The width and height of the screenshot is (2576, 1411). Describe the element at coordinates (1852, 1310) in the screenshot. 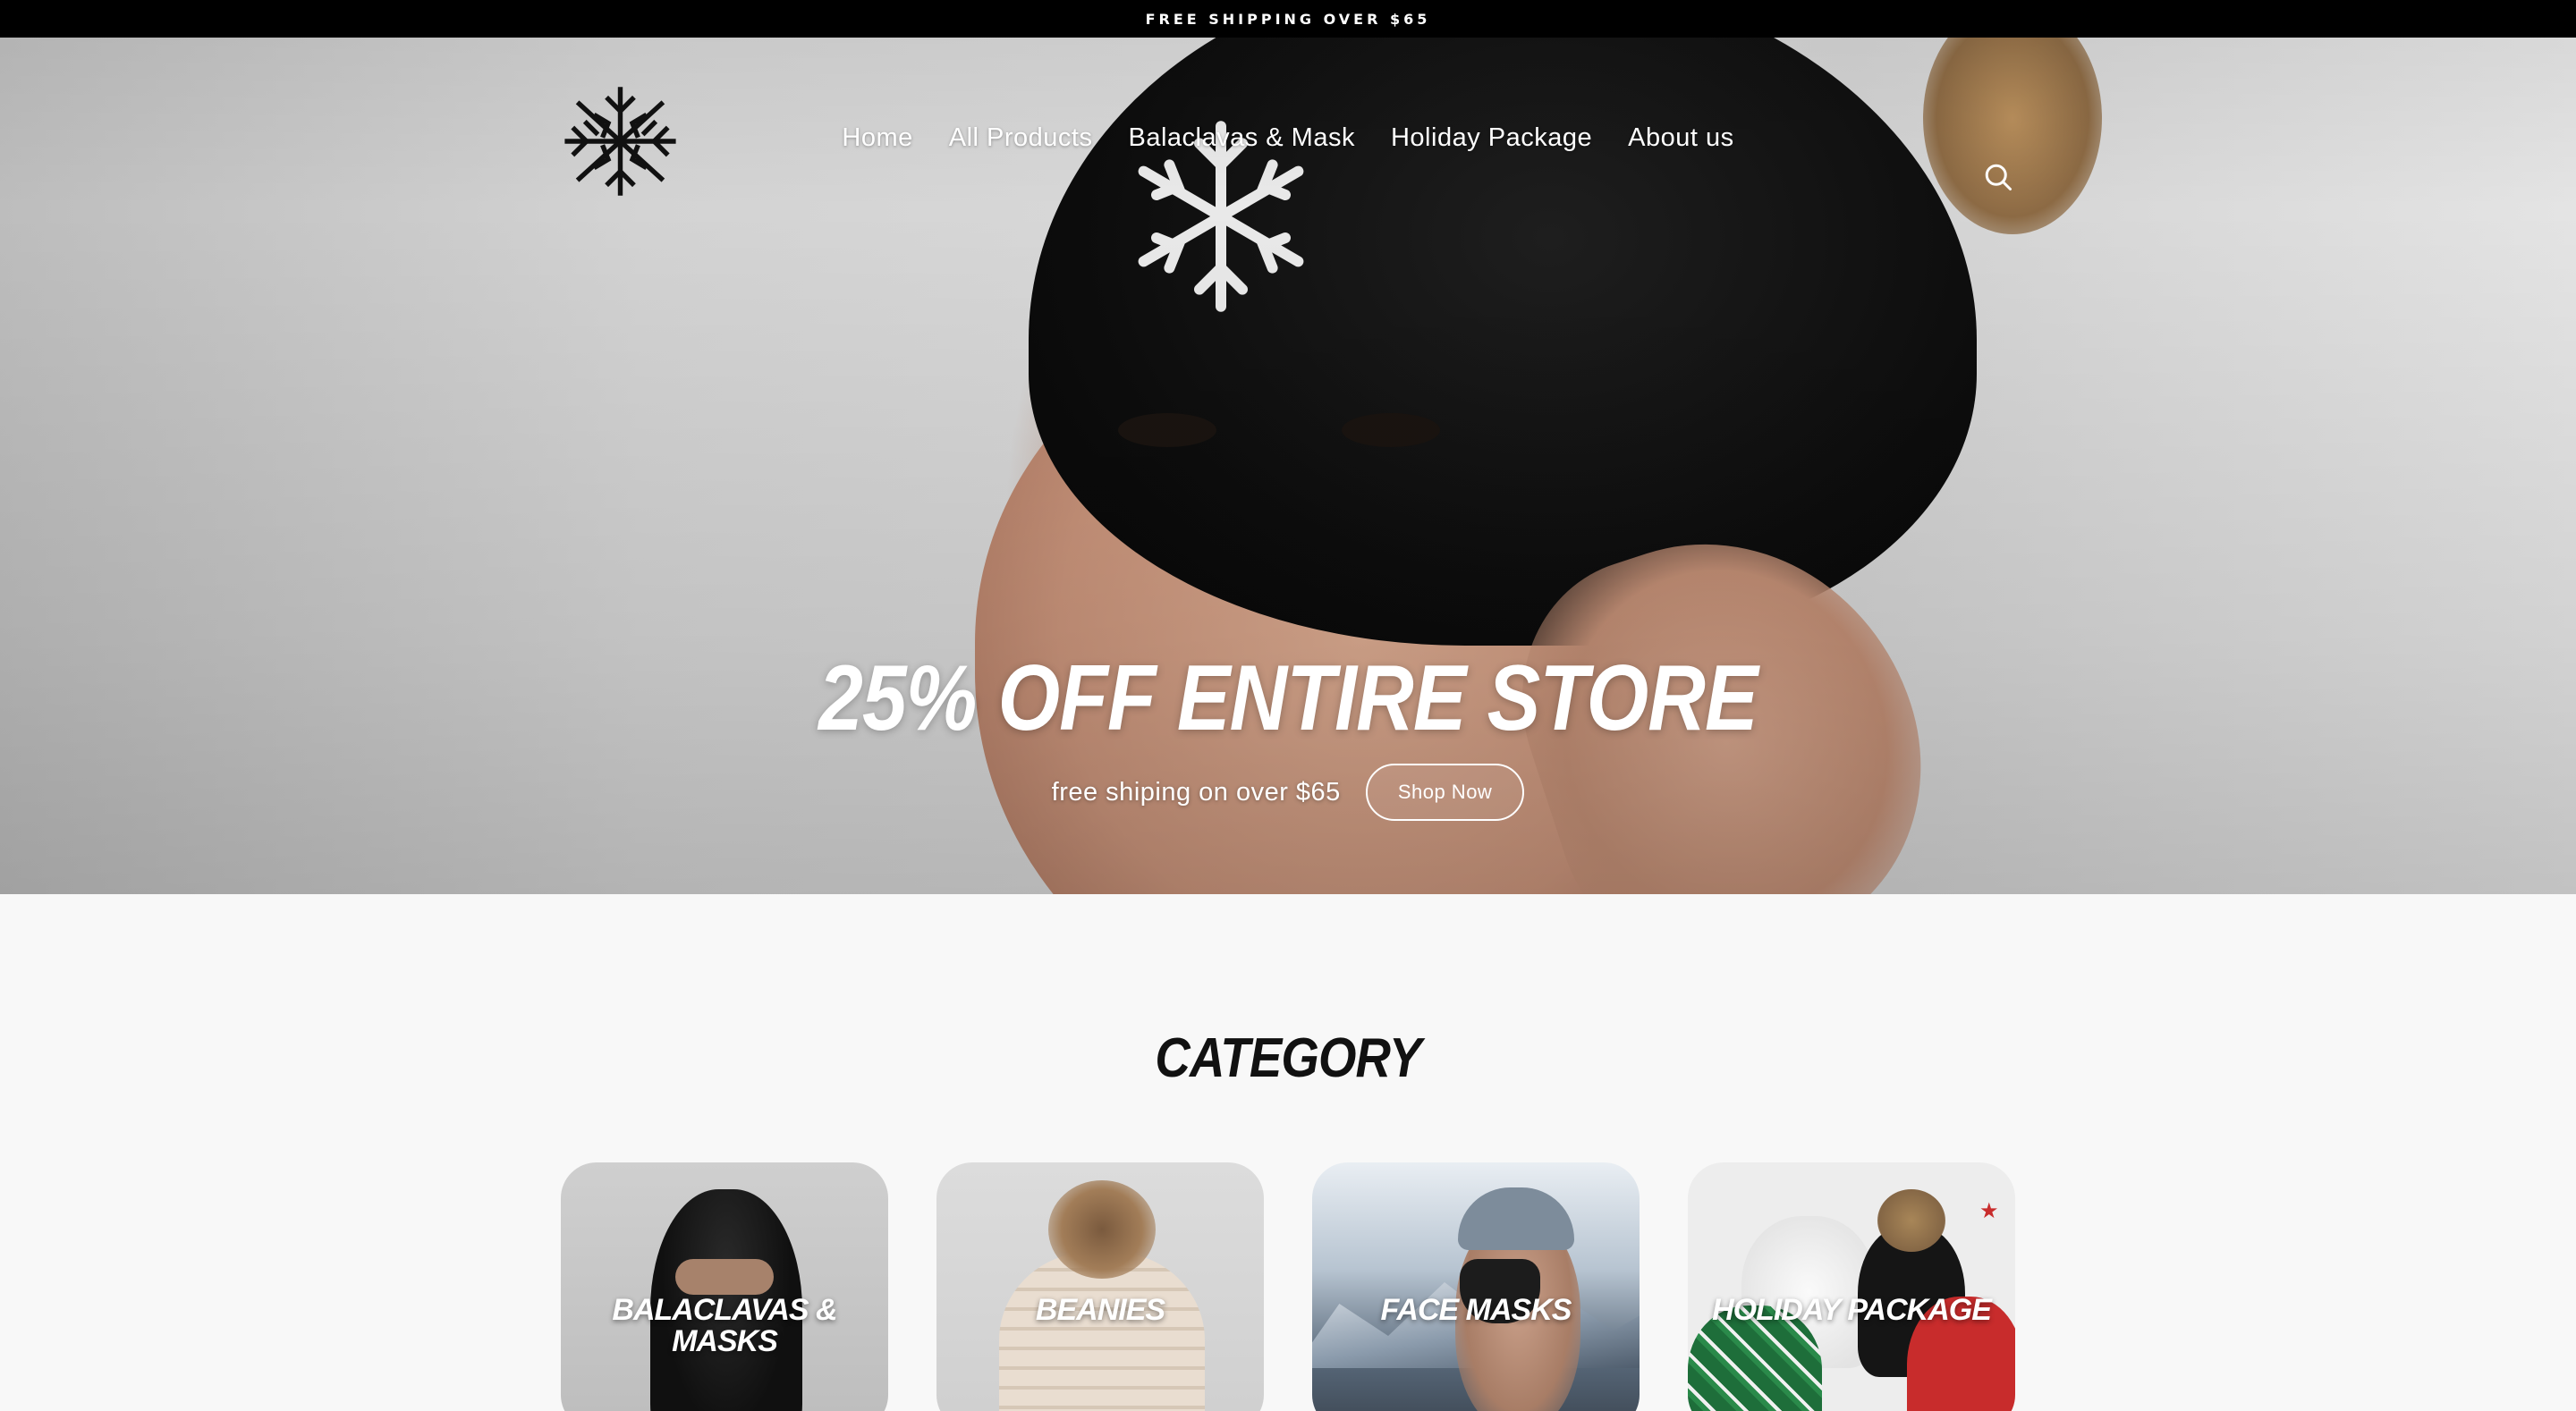

I see `category-card-label: HOLIDAY PACKAGE` at that location.